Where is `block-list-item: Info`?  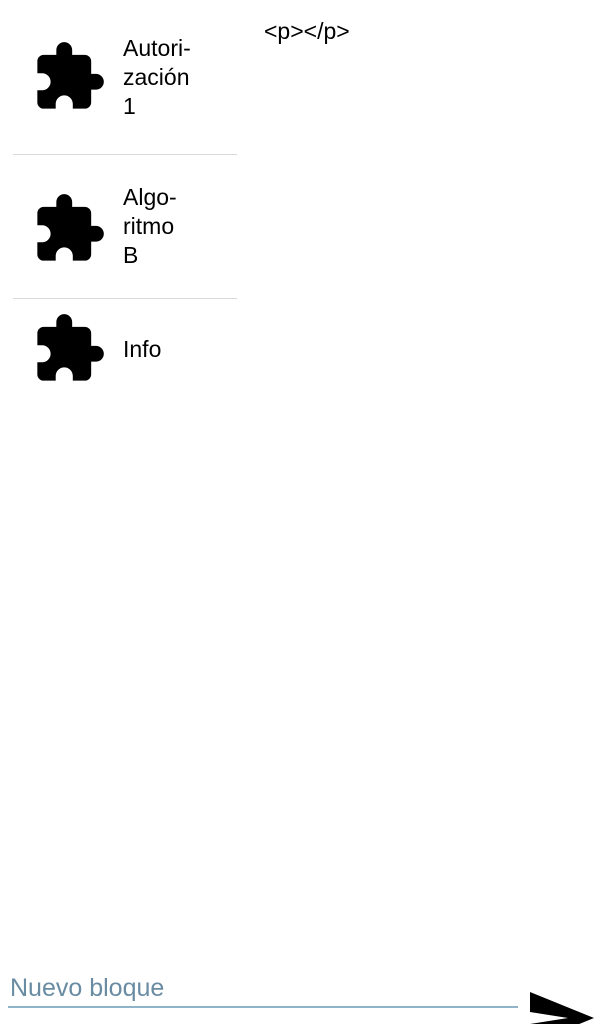
block-list-item: Info is located at coordinates (125, 353).